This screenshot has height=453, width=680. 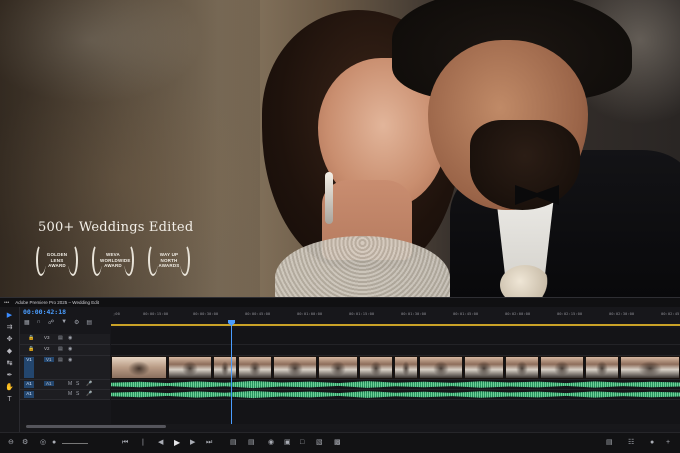 I want to click on earring, so click(x=329, y=198).